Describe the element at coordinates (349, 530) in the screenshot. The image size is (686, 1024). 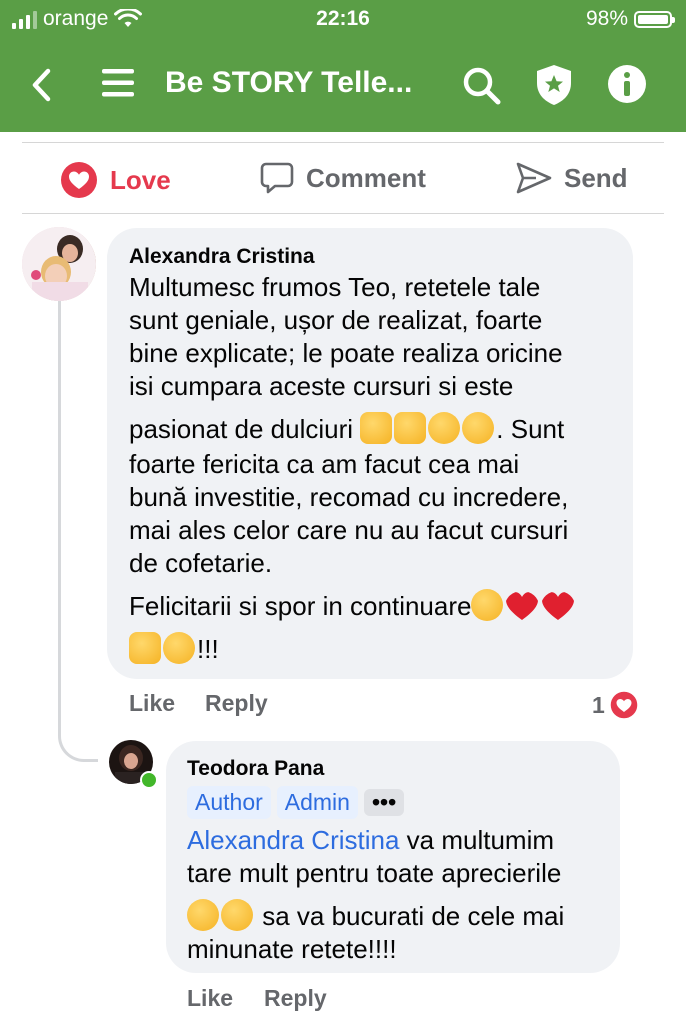
I see `comment-line: mai ales celor care nu au facut cursuri` at that location.